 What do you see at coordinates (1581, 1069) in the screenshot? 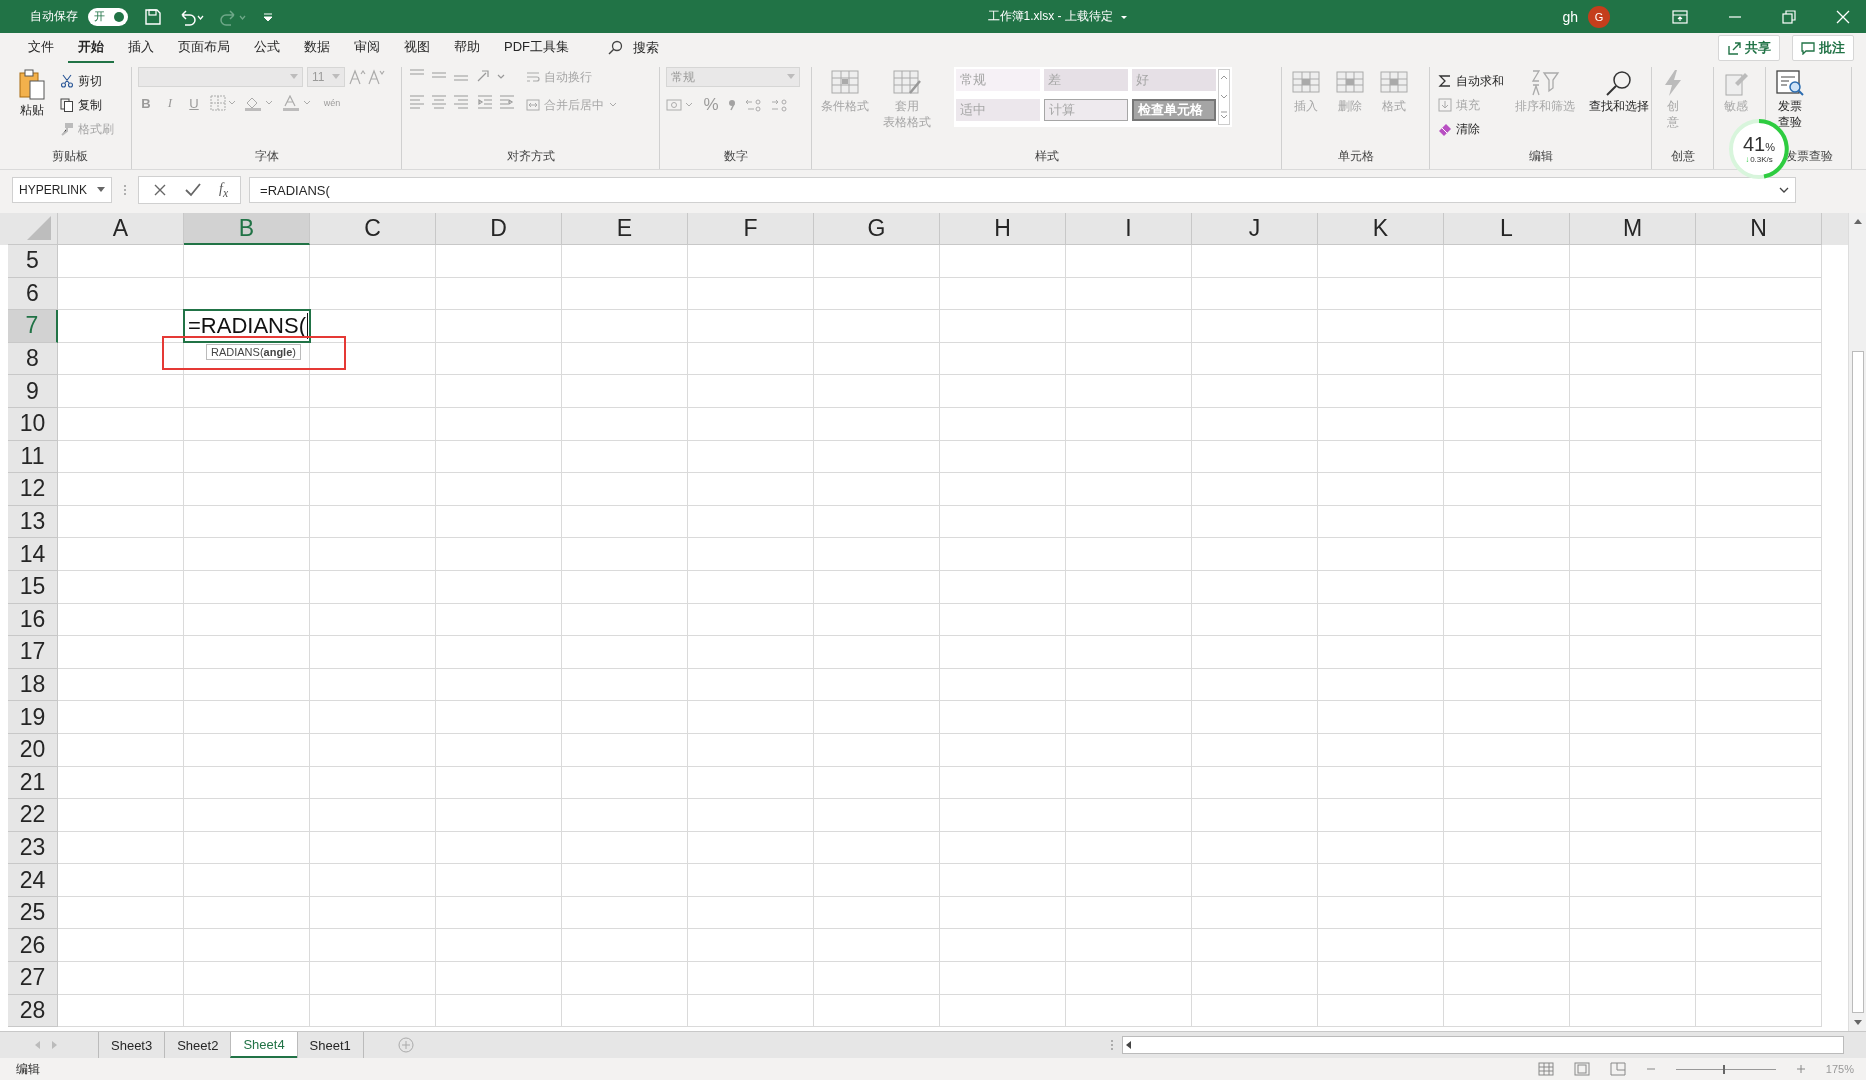
I see `page-layout-icon` at bounding box center [1581, 1069].